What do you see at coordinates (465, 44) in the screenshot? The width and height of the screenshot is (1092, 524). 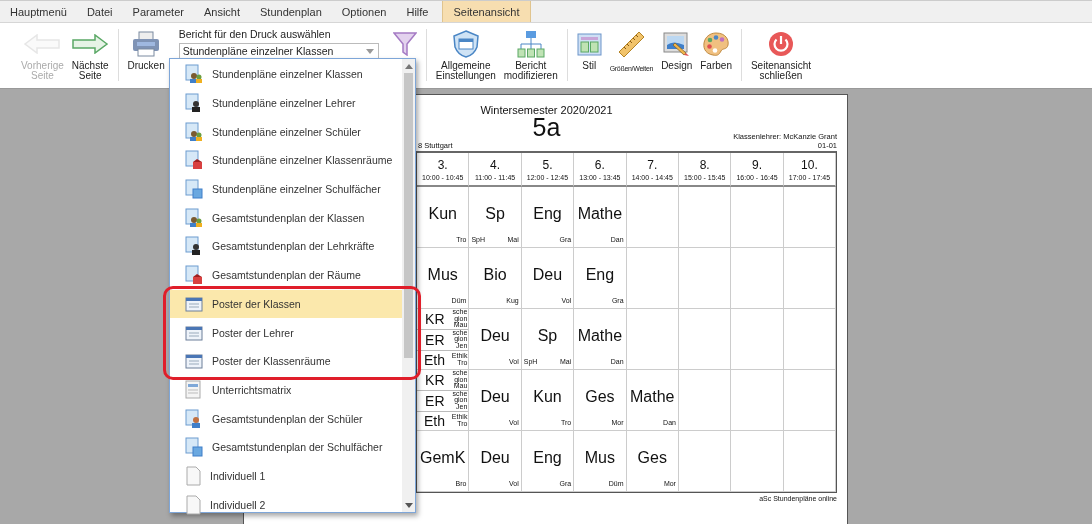 I see `shield-icon` at bounding box center [465, 44].